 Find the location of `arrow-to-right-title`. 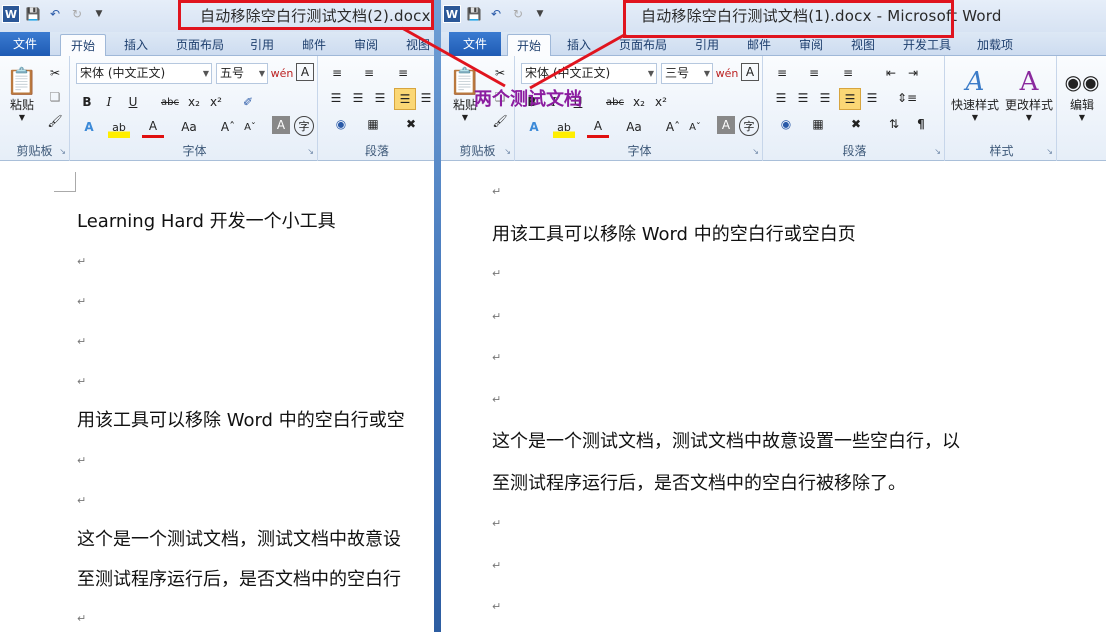

arrow-to-right-title is located at coordinates (578, 61).